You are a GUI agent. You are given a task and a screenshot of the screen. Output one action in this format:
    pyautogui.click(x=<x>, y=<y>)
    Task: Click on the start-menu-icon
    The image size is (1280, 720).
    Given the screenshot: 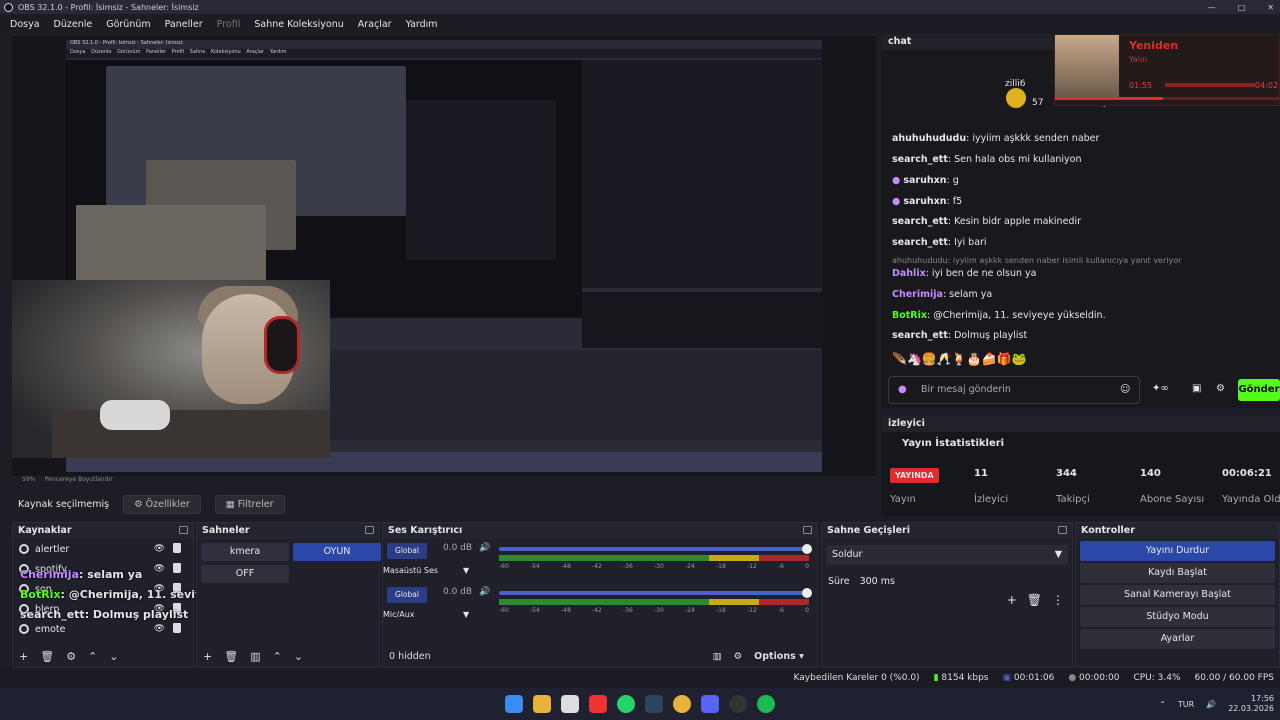 What is the action you would take?
    pyautogui.click(x=514, y=704)
    